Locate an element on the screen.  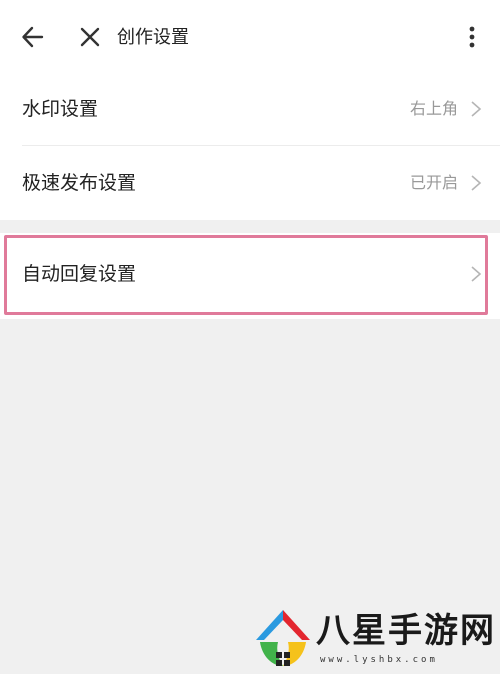
arrow-left-icon is located at coordinates (34, 37).